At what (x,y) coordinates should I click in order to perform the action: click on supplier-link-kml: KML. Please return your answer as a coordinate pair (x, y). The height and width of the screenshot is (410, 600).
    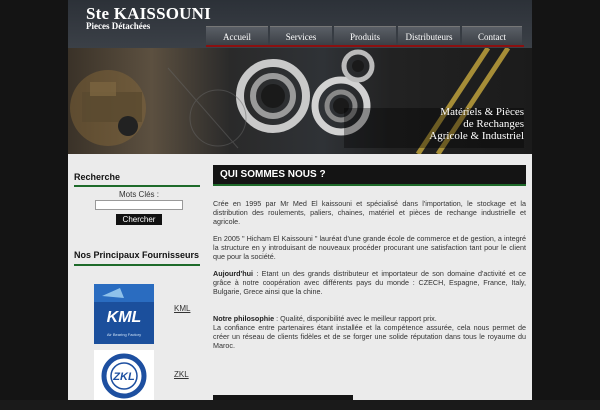
    Looking at the image, I should click on (182, 308).